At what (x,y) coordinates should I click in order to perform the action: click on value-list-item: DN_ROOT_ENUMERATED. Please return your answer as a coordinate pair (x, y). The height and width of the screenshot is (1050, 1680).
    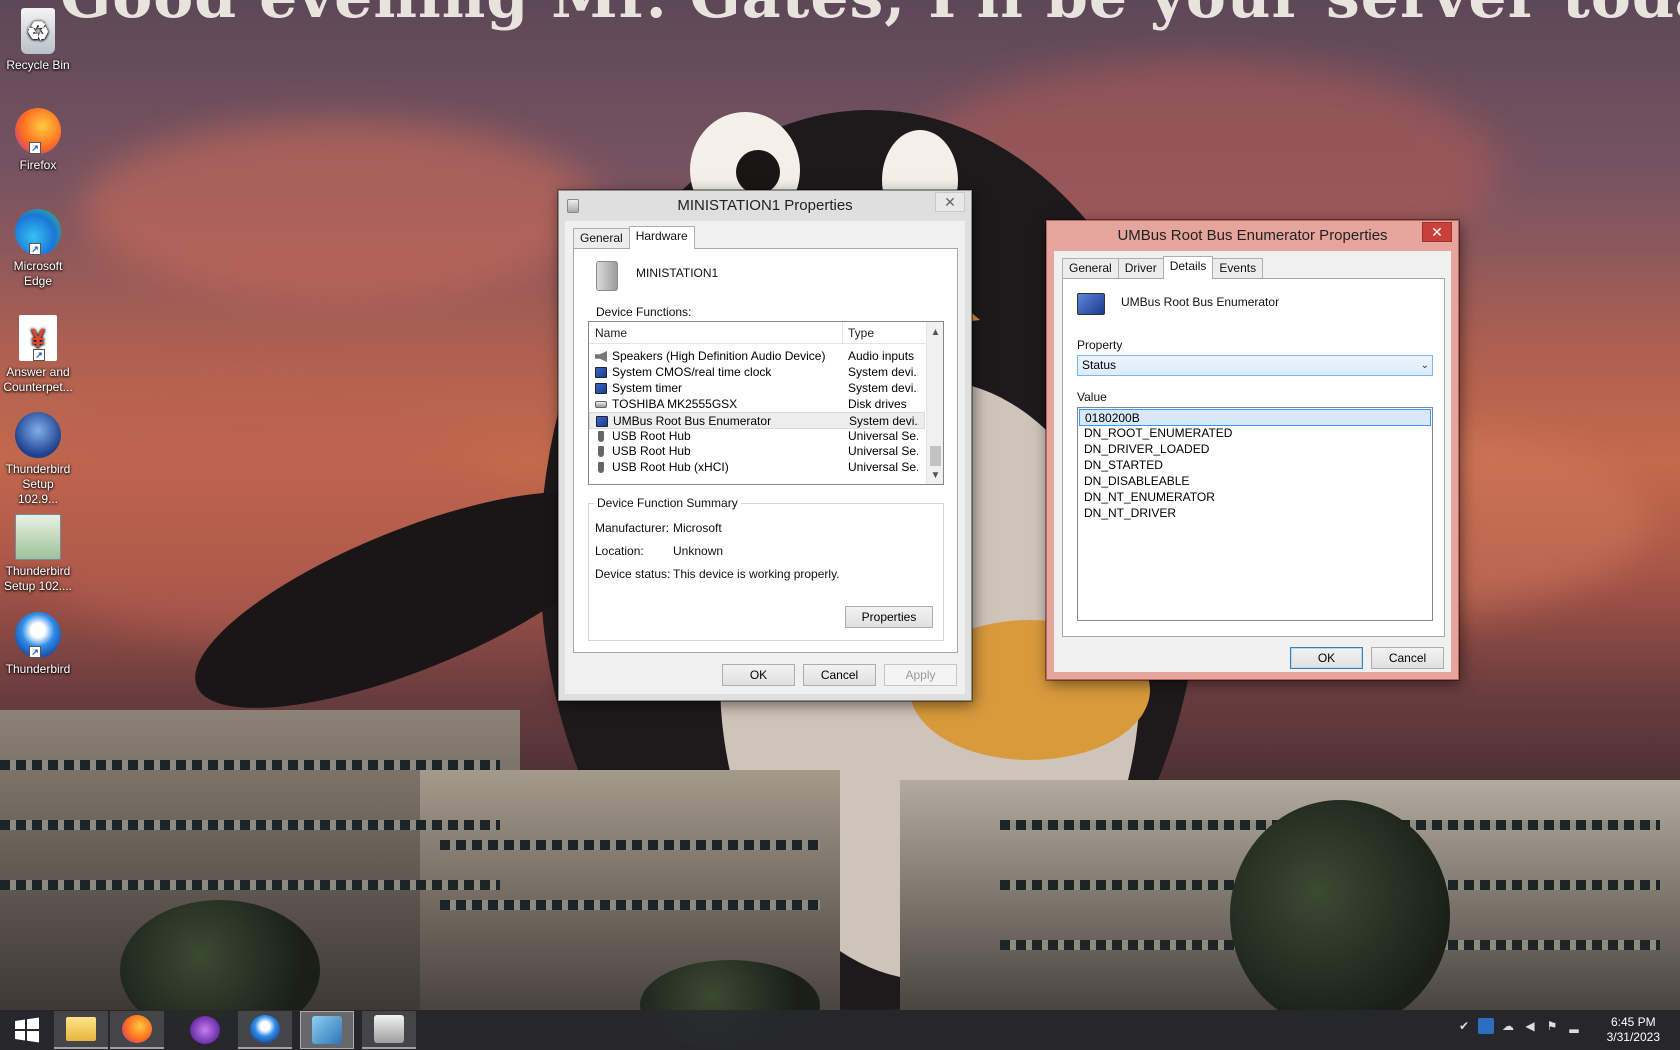
    Looking at the image, I should click on (1158, 433).